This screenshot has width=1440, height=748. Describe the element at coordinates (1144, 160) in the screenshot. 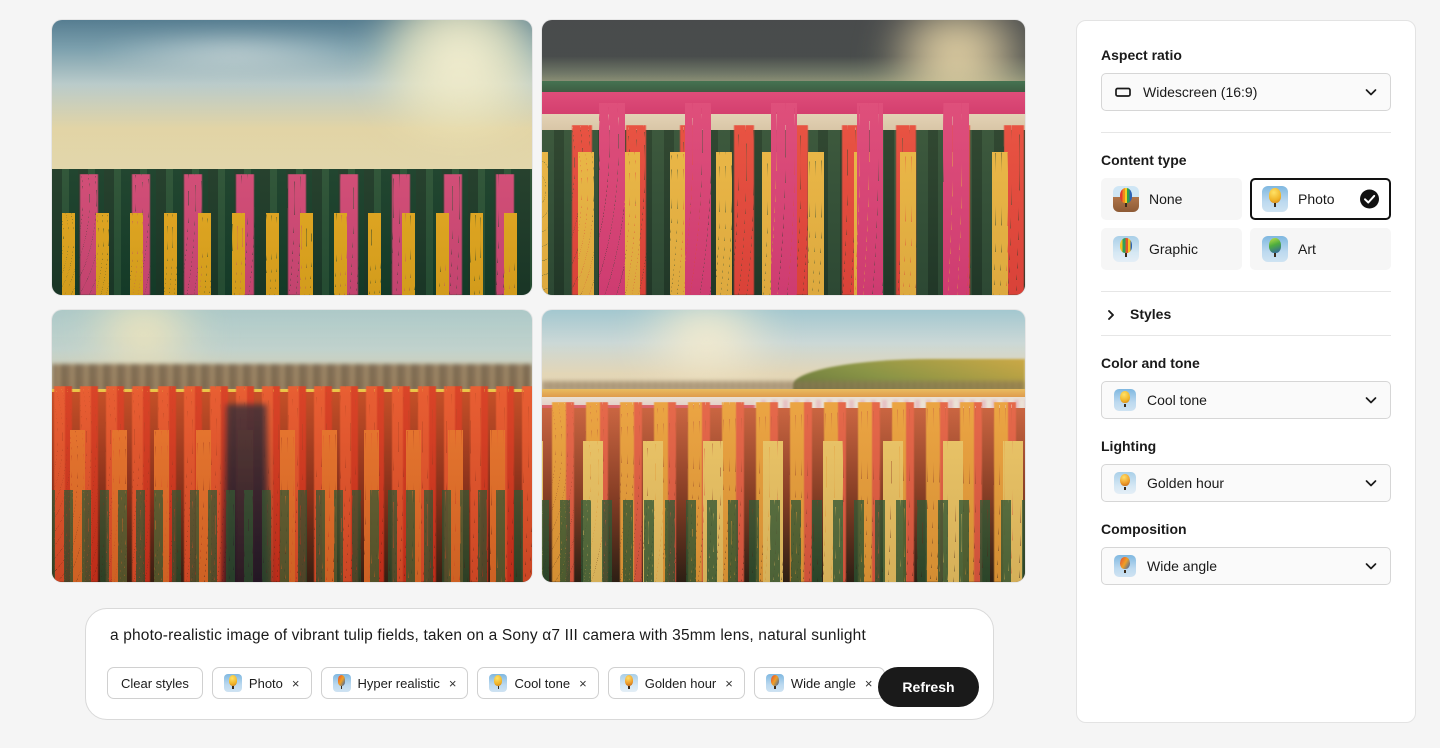

I see `content-type-title: Content type` at that location.